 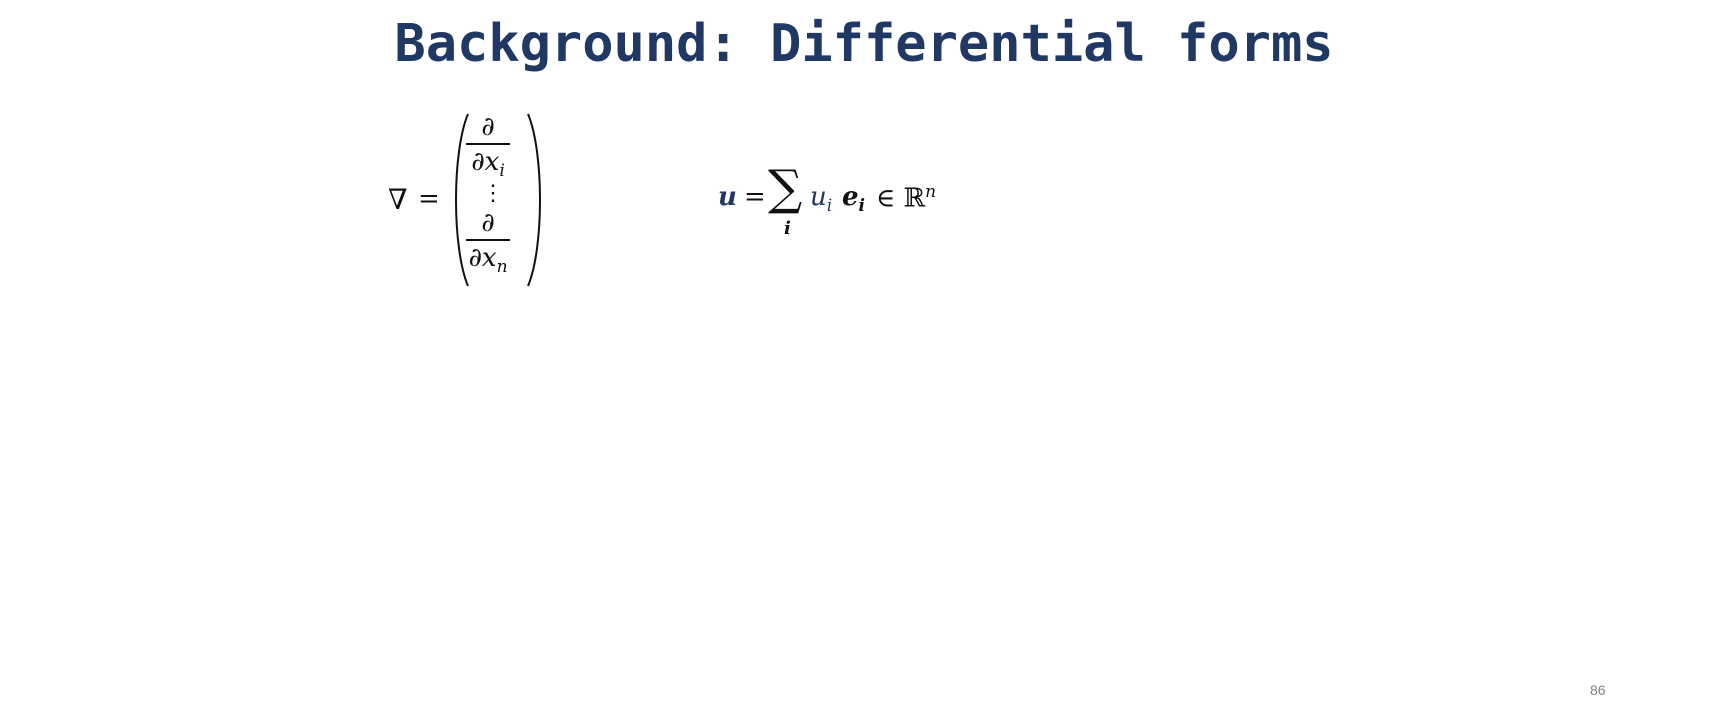 What do you see at coordinates (468, 200) in the screenshot?
I see `nabla-definition: ∇ = ∂ ∂xi ⋮ ∂ ∂xn` at bounding box center [468, 200].